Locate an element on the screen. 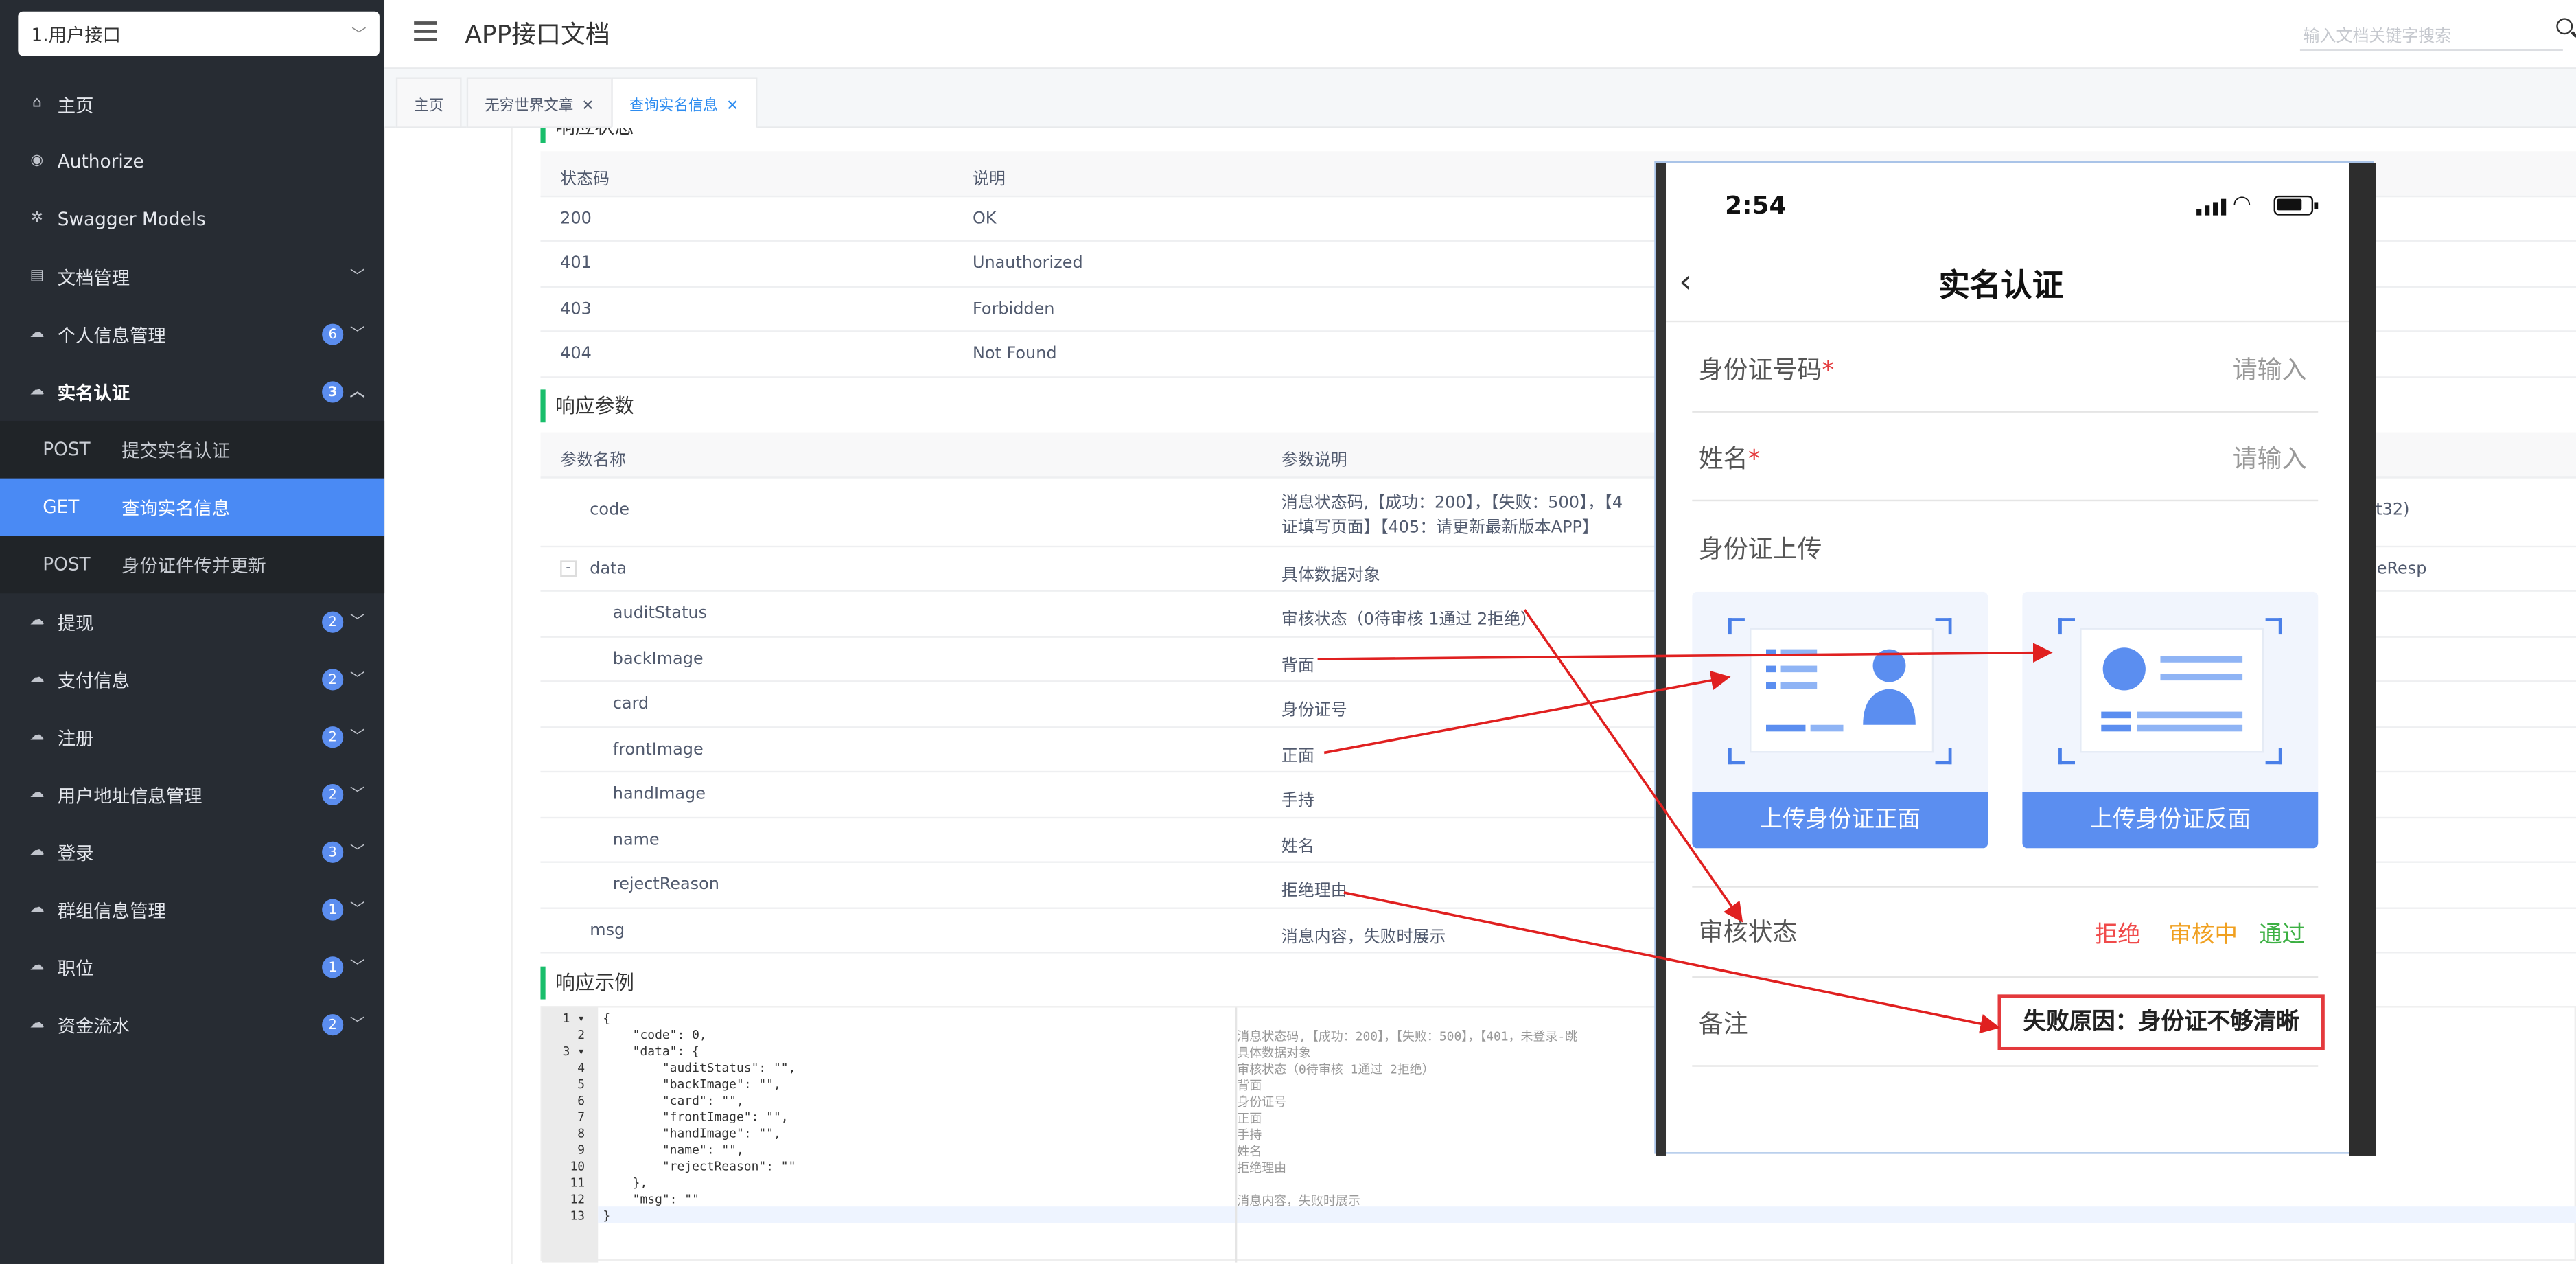  code-line: }, is located at coordinates (625, 1183).